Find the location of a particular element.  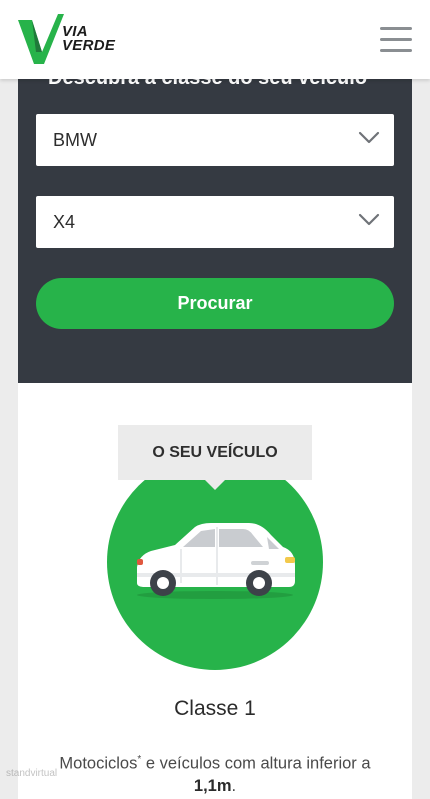

make-select-value: BMW is located at coordinates (75, 140).